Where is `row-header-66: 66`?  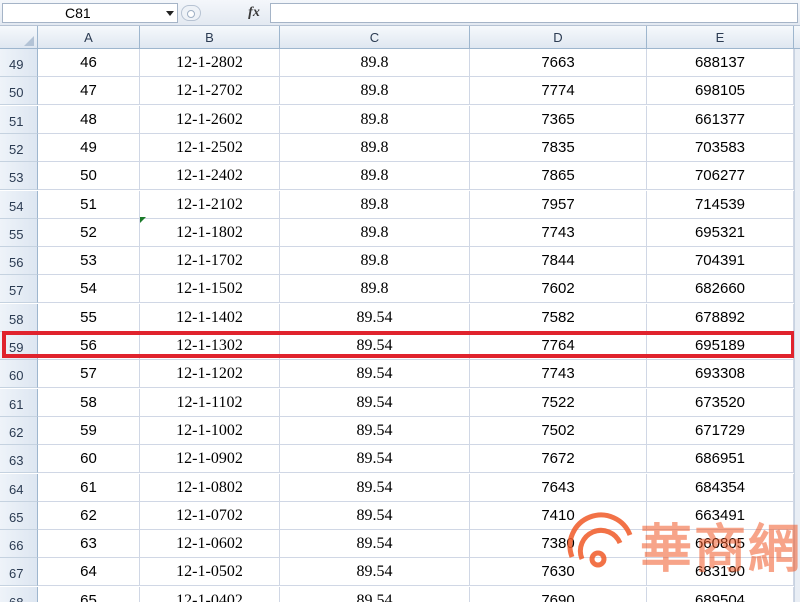 row-header-66: 66 is located at coordinates (19, 544).